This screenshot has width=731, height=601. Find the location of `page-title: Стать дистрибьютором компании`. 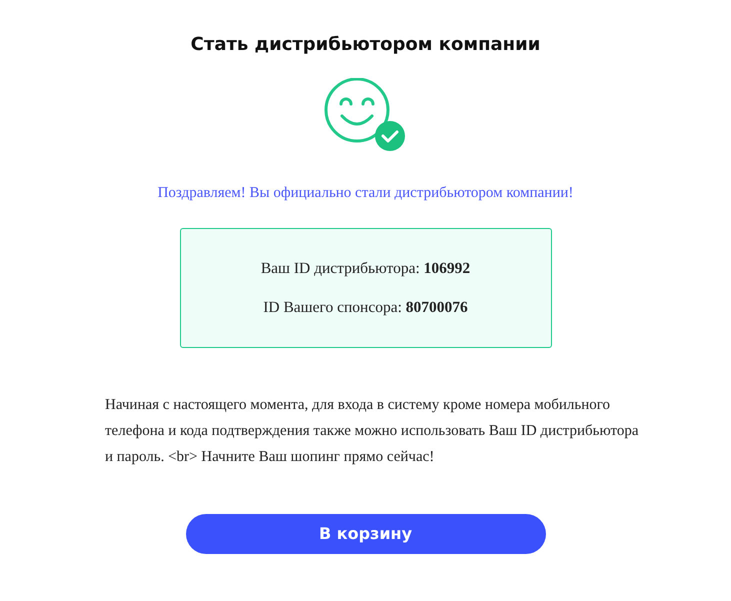

page-title: Стать дистрибьютором компании is located at coordinates (365, 45).